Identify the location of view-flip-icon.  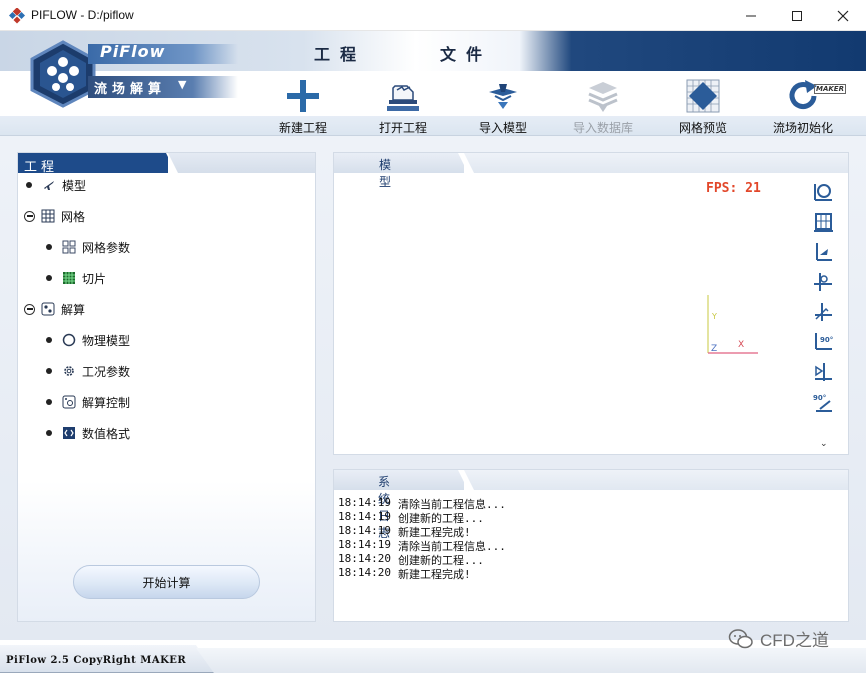
(823, 372).